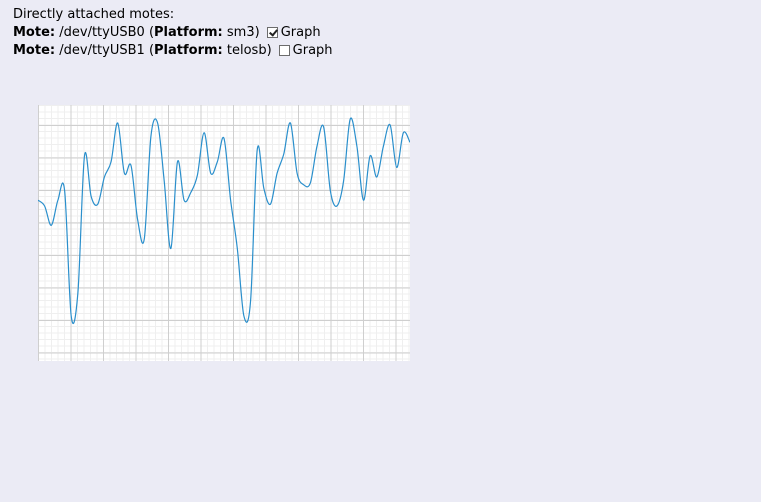 The image size is (761, 502). I want to click on mote-row-usb0: Mote: /dev/ttyUSB0 (Platform: sm3) Graph, so click(167, 33).